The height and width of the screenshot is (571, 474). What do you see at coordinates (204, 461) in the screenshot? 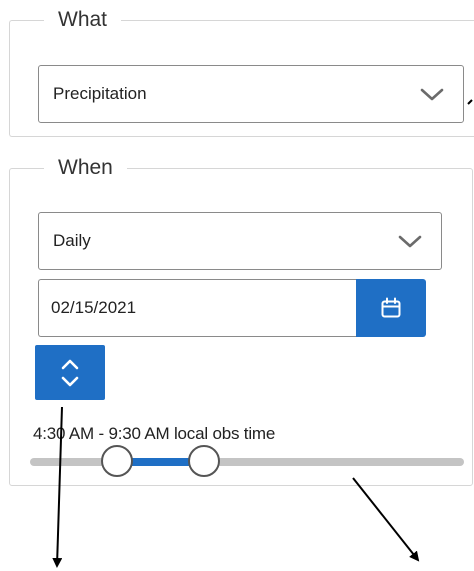
I see `slider-handle-end` at bounding box center [204, 461].